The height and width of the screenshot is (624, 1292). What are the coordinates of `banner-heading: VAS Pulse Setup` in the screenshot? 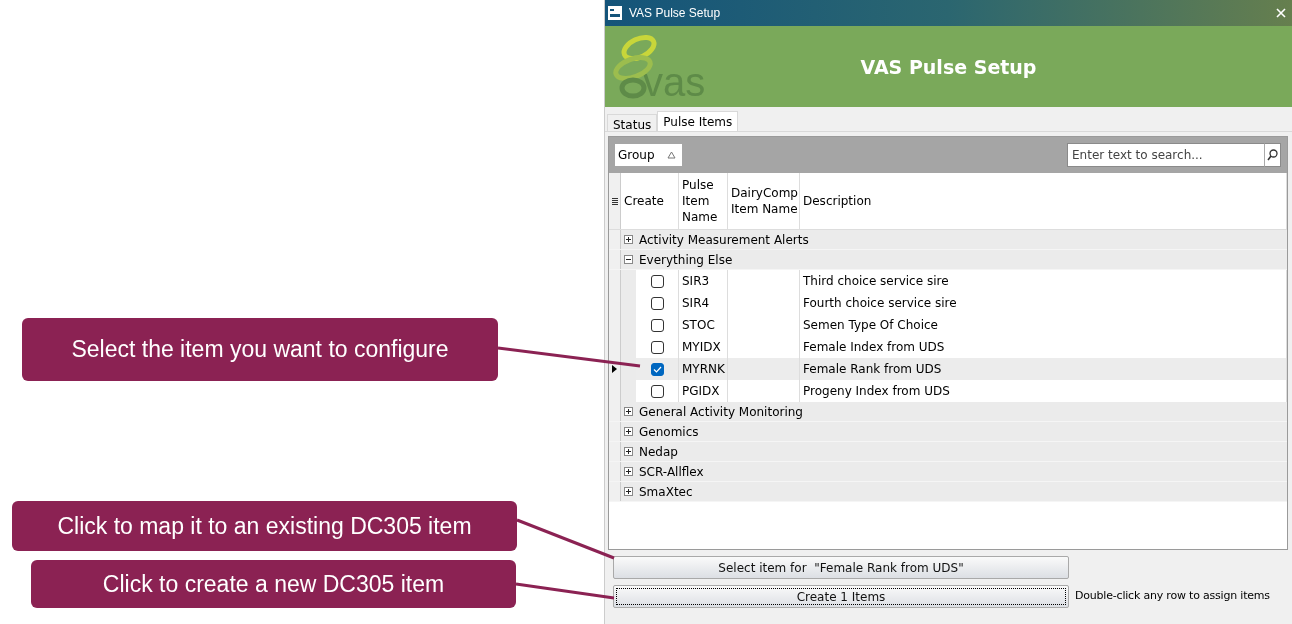 It's located at (948, 66).